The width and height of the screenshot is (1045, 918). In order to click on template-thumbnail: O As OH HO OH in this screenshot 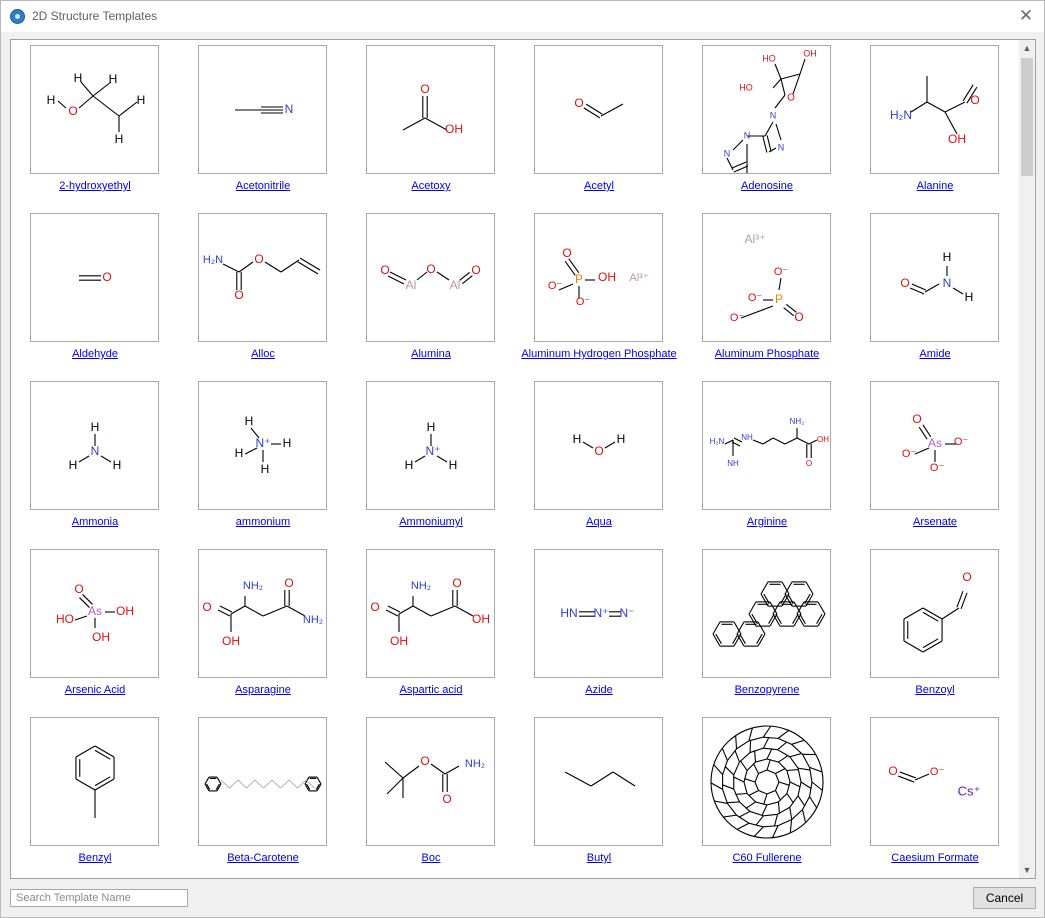, I will do `click(94, 613)`.